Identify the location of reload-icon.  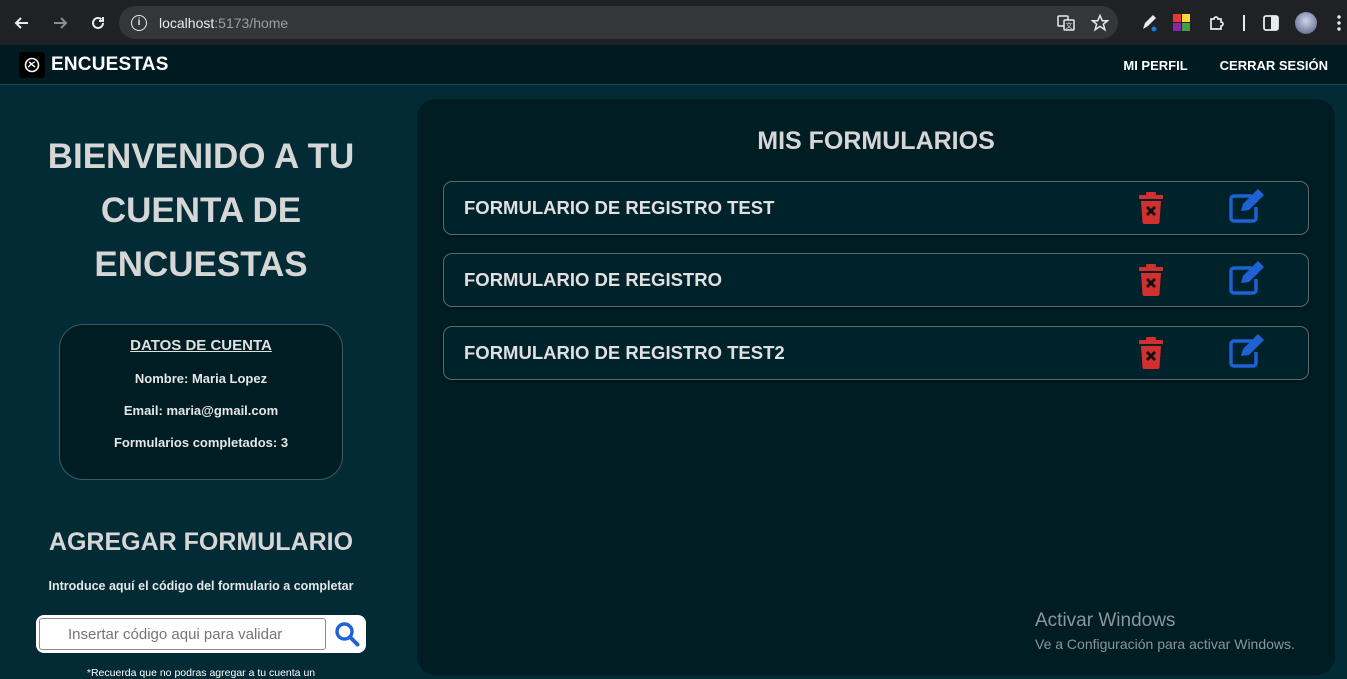
(98, 23).